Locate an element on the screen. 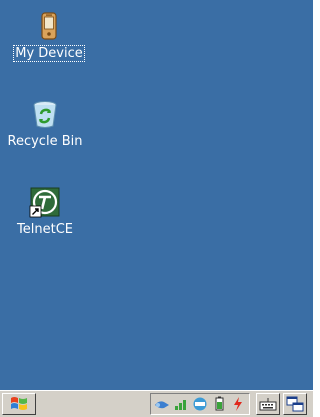  switch-windows-button is located at coordinates (295, 404).